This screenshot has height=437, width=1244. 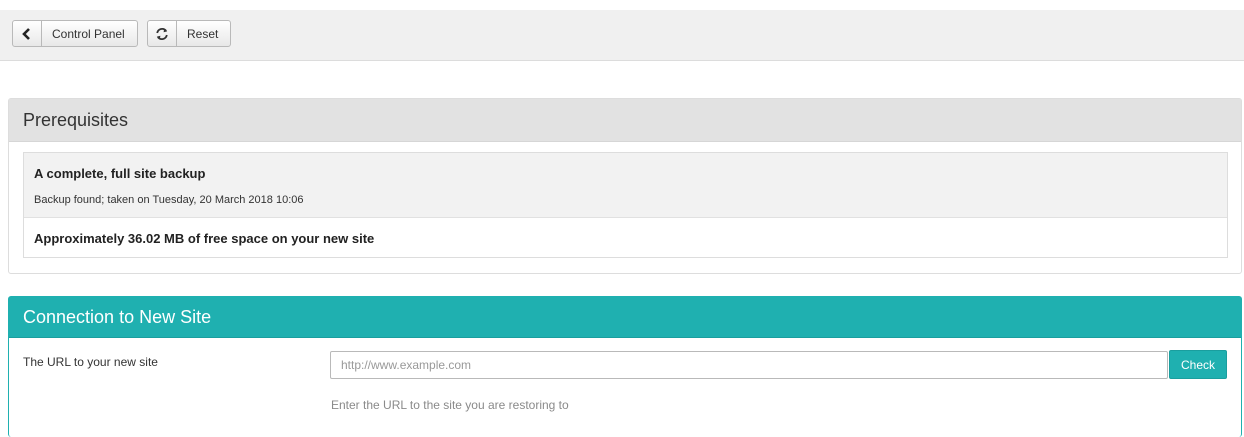 I want to click on chevron-left-icon, so click(x=27, y=33).